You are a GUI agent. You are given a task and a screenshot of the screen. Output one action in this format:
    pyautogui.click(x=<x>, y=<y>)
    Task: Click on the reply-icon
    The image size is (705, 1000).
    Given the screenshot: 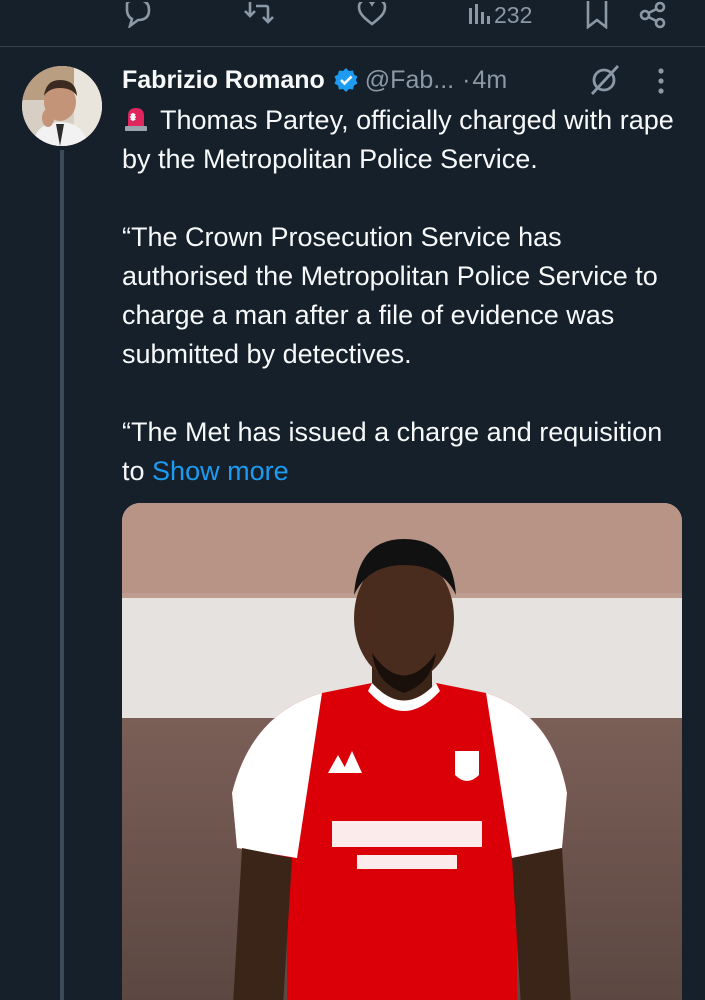 What is the action you would take?
    pyautogui.click(x=138, y=15)
    